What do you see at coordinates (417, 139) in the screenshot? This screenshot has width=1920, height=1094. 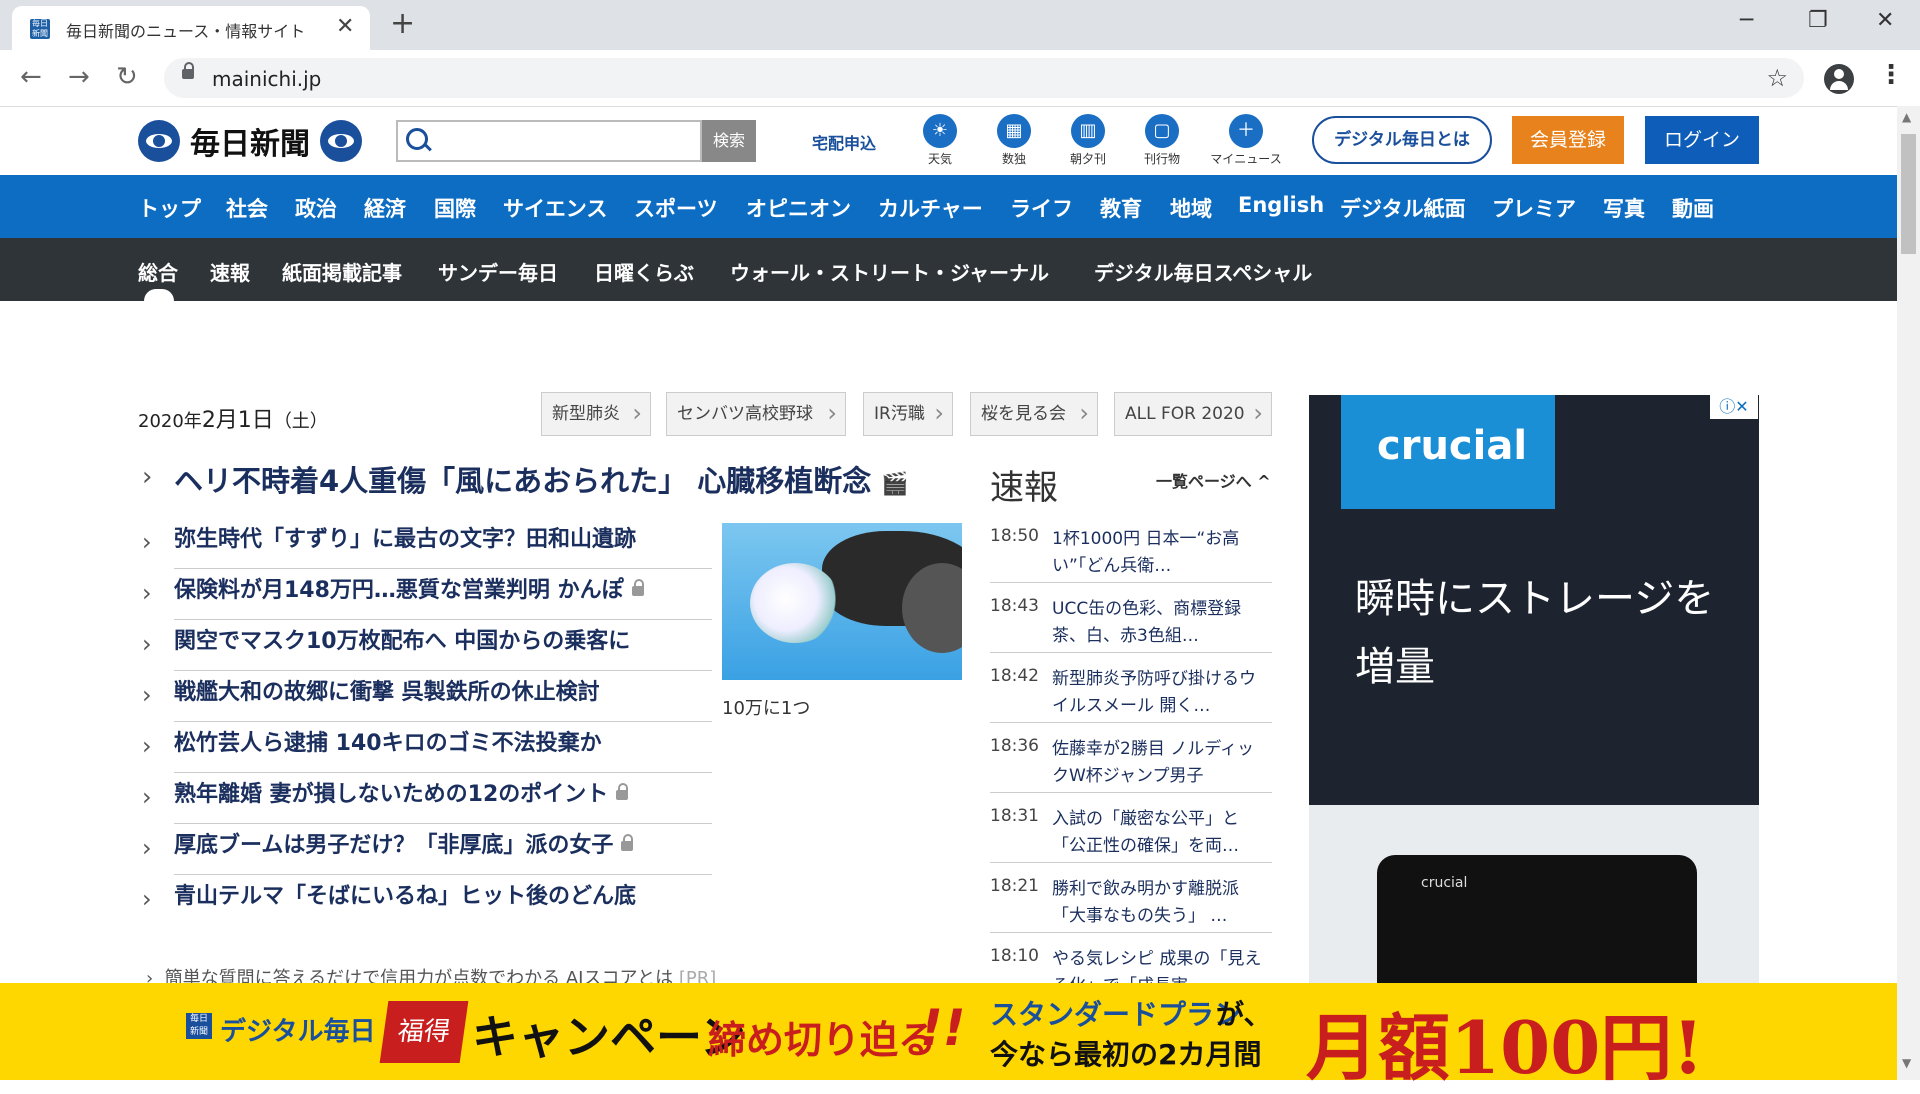 I see `search-icon` at bounding box center [417, 139].